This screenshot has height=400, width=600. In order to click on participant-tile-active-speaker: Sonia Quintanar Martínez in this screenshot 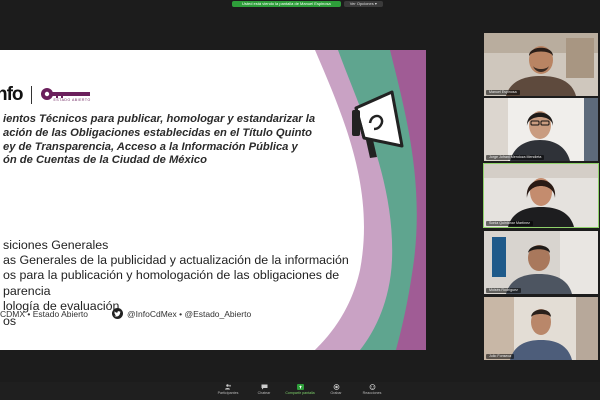, I will do `click(541, 195)`.